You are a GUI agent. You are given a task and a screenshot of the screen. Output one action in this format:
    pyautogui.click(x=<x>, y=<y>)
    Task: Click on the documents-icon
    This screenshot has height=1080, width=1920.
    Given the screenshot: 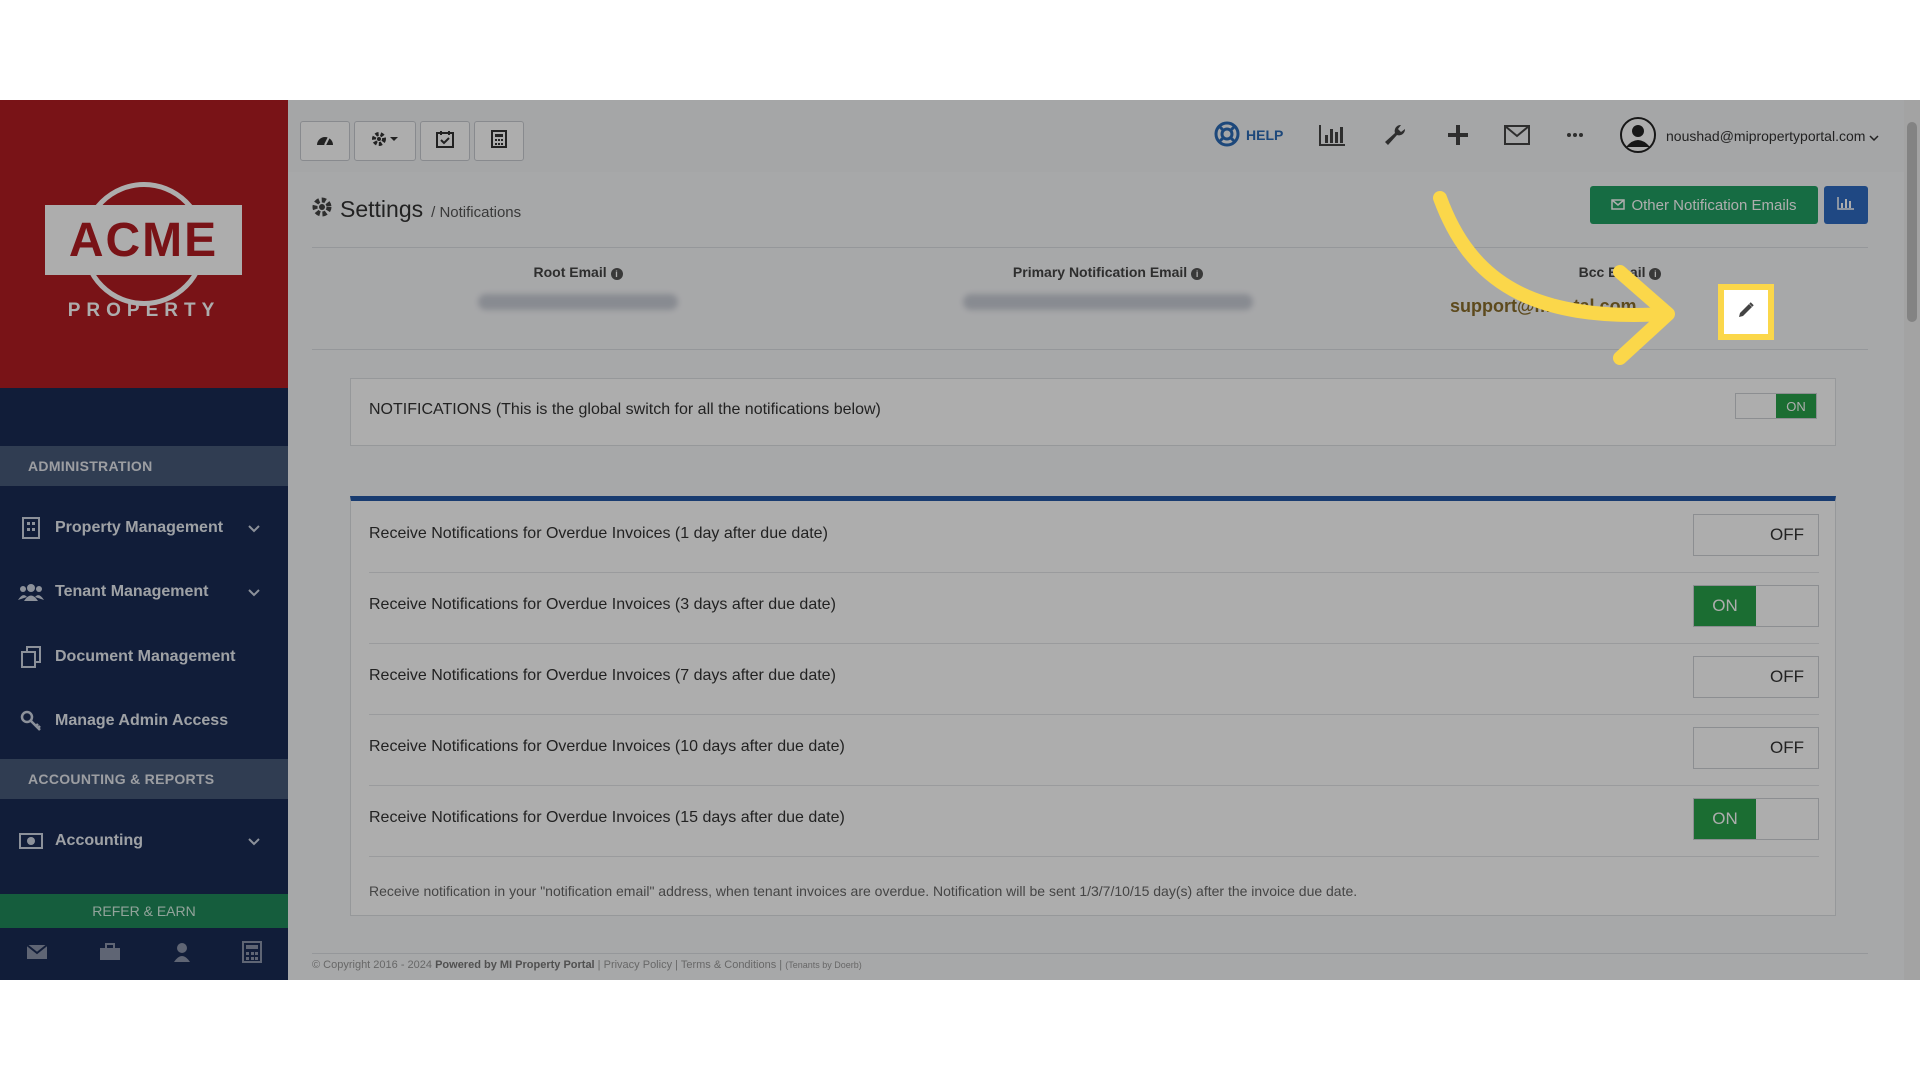 What is the action you would take?
    pyautogui.click(x=31, y=657)
    